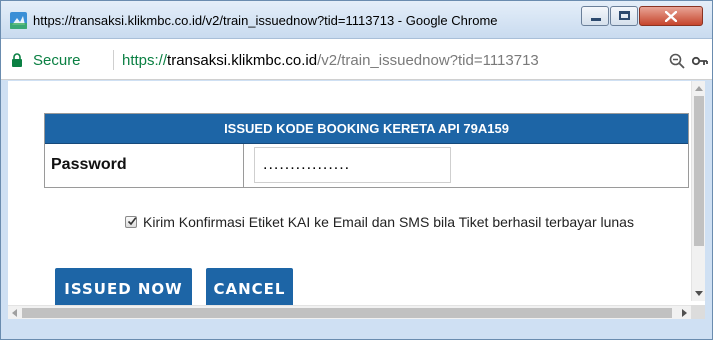  Describe the element at coordinates (699, 88) in the screenshot. I see `scroll-up-icon` at that location.